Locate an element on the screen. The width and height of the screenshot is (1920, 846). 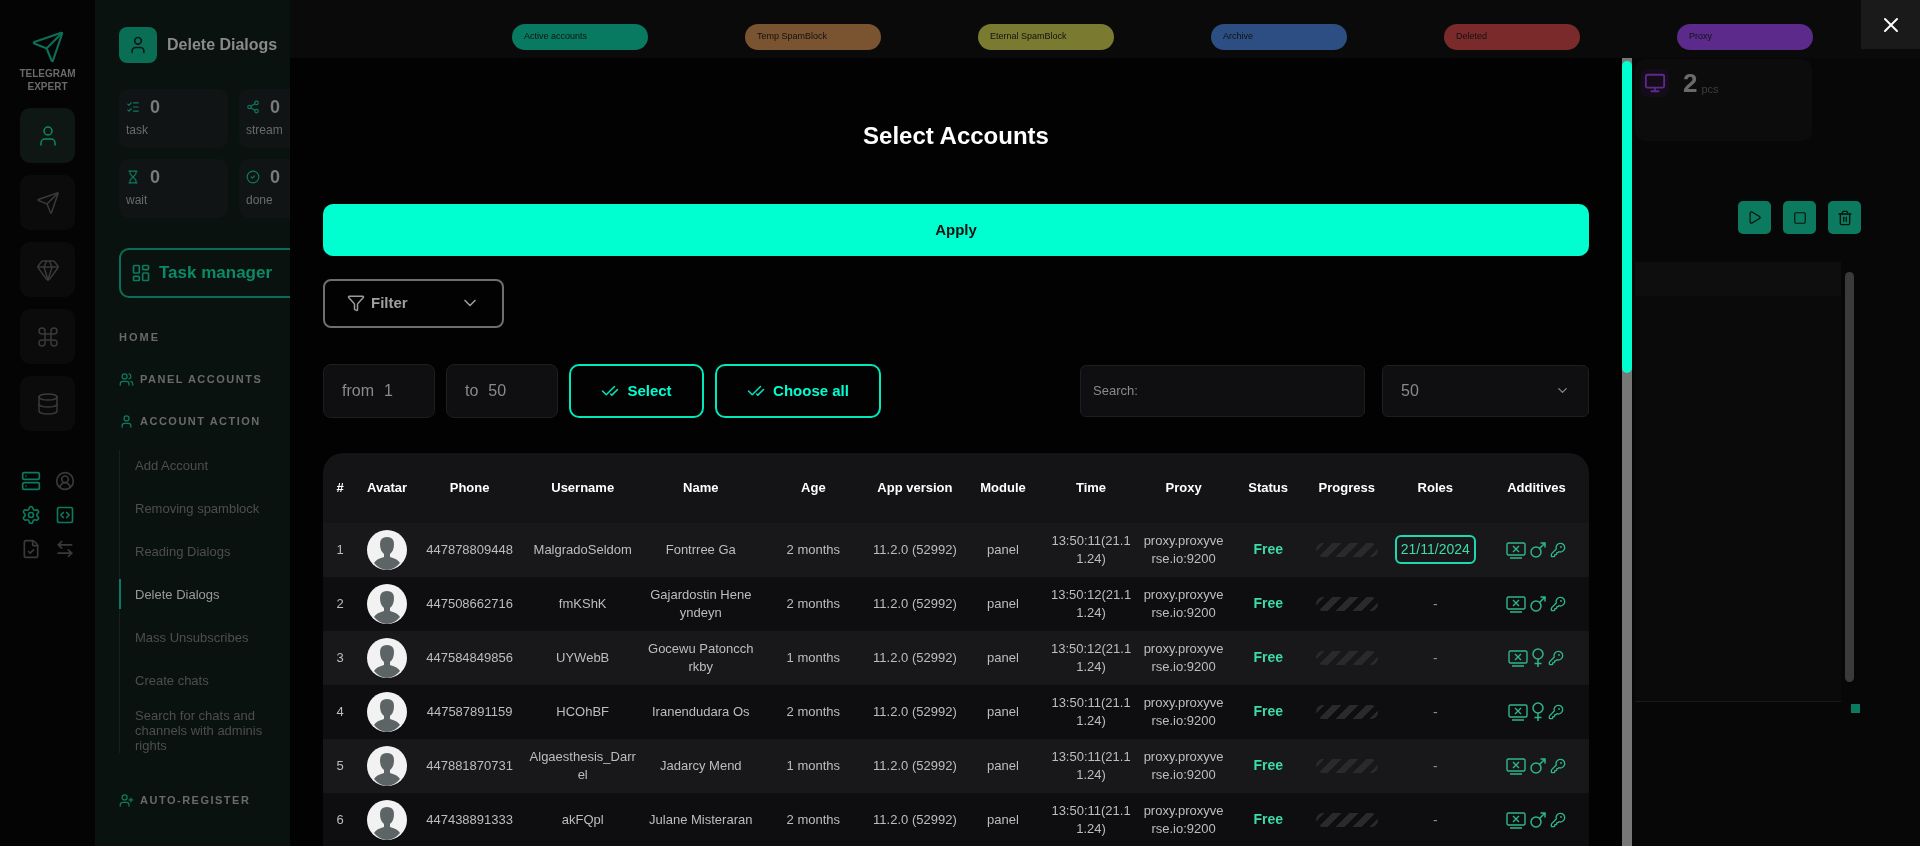
table-cell: 447878809448 is located at coordinates (470, 549).